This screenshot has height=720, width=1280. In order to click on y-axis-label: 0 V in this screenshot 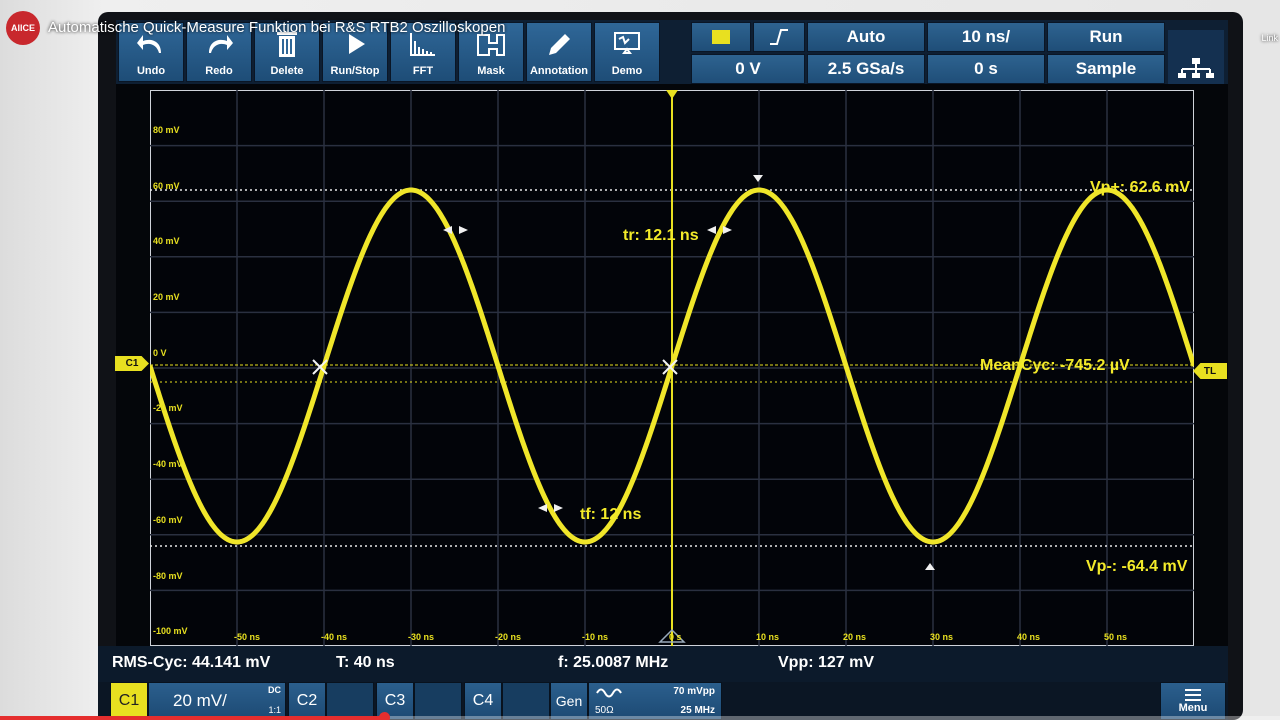, I will do `click(160, 353)`.